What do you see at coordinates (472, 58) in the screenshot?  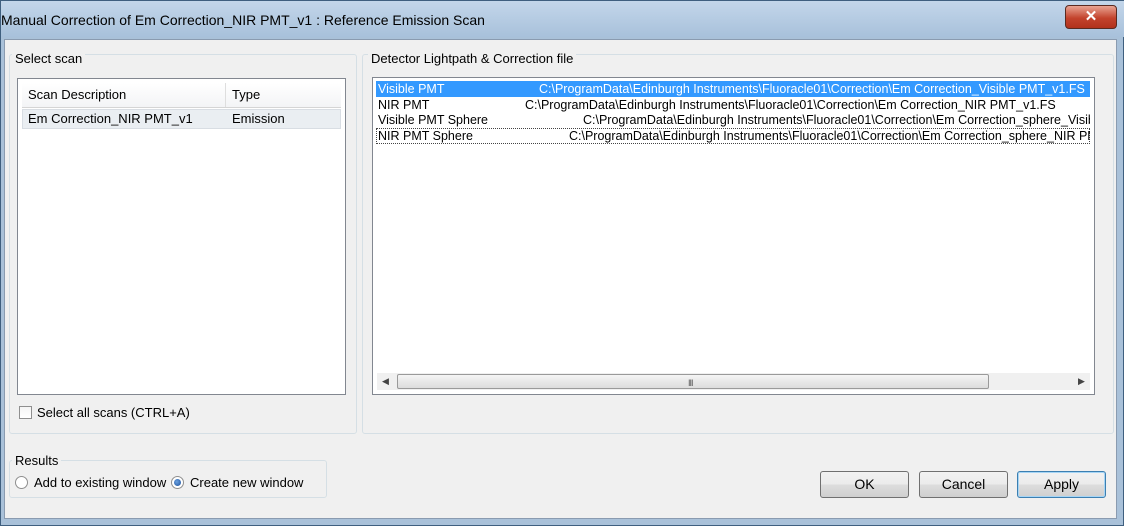 I see `detector-label: Detector Lightpath & Correction file` at bounding box center [472, 58].